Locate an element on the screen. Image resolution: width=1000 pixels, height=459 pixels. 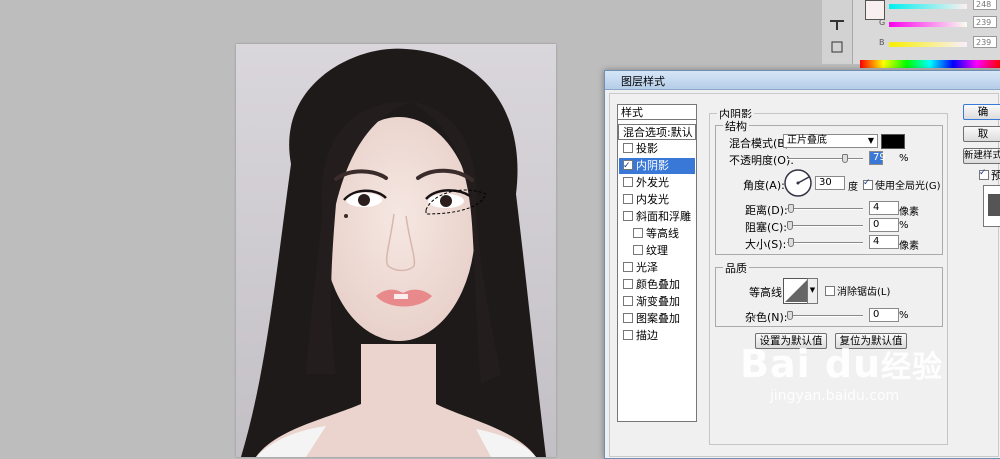
style-list-item: 内发光 is located at coordinates (657, 200).